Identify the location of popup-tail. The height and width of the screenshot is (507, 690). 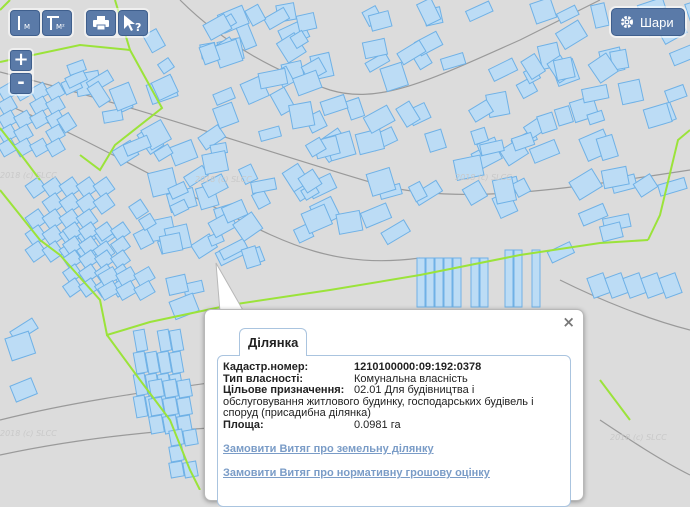
(230, 287).